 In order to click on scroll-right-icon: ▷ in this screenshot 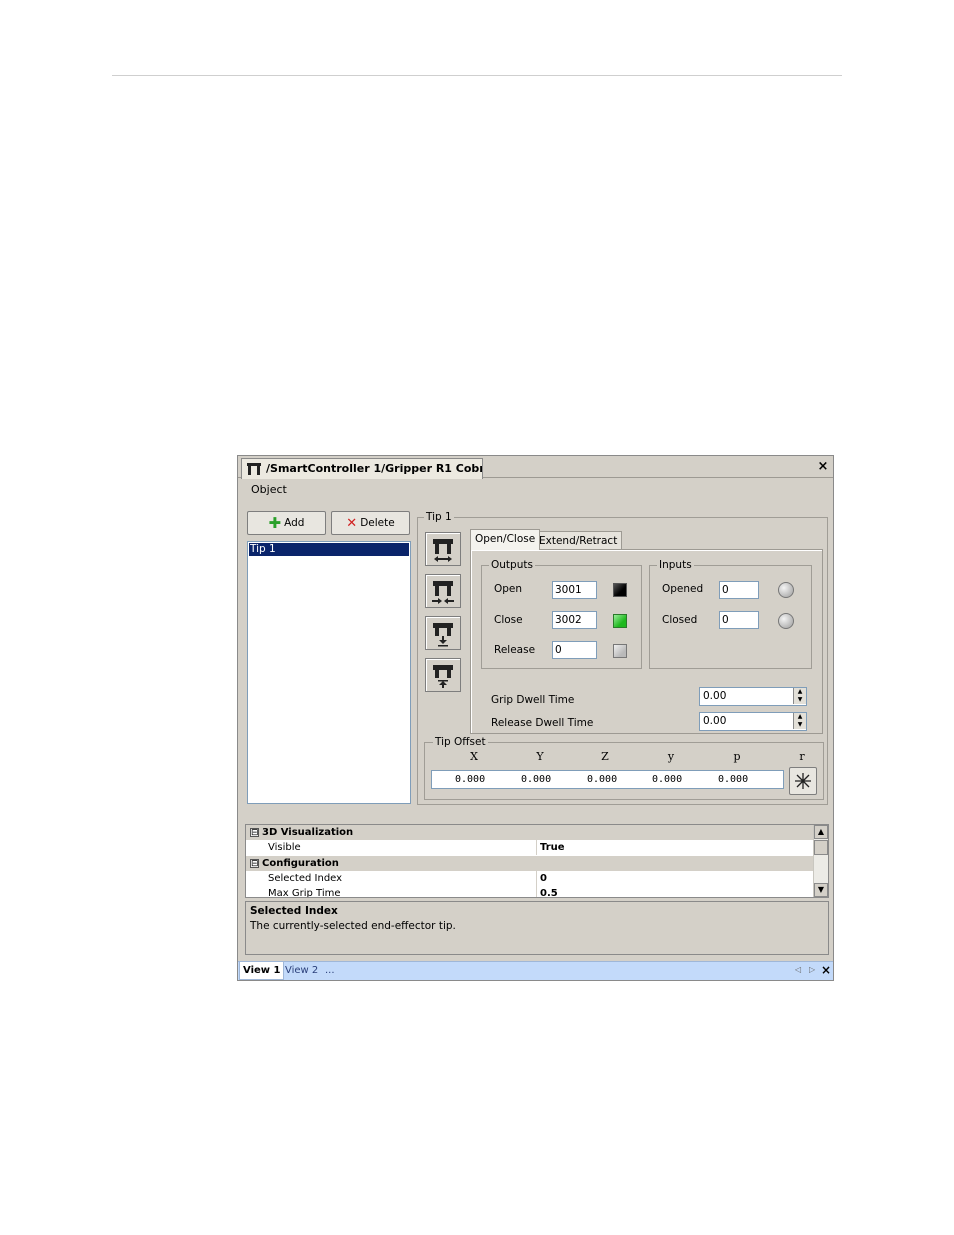, I will do `click(812, 969)`.